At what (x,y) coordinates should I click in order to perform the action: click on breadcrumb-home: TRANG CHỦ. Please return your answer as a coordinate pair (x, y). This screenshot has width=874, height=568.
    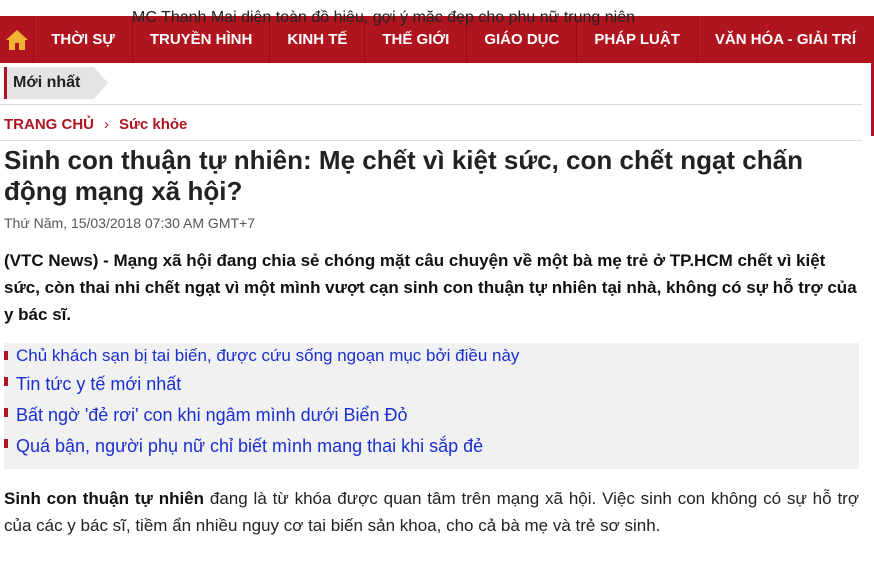
    Looking at the image, I should click on (49, 124).